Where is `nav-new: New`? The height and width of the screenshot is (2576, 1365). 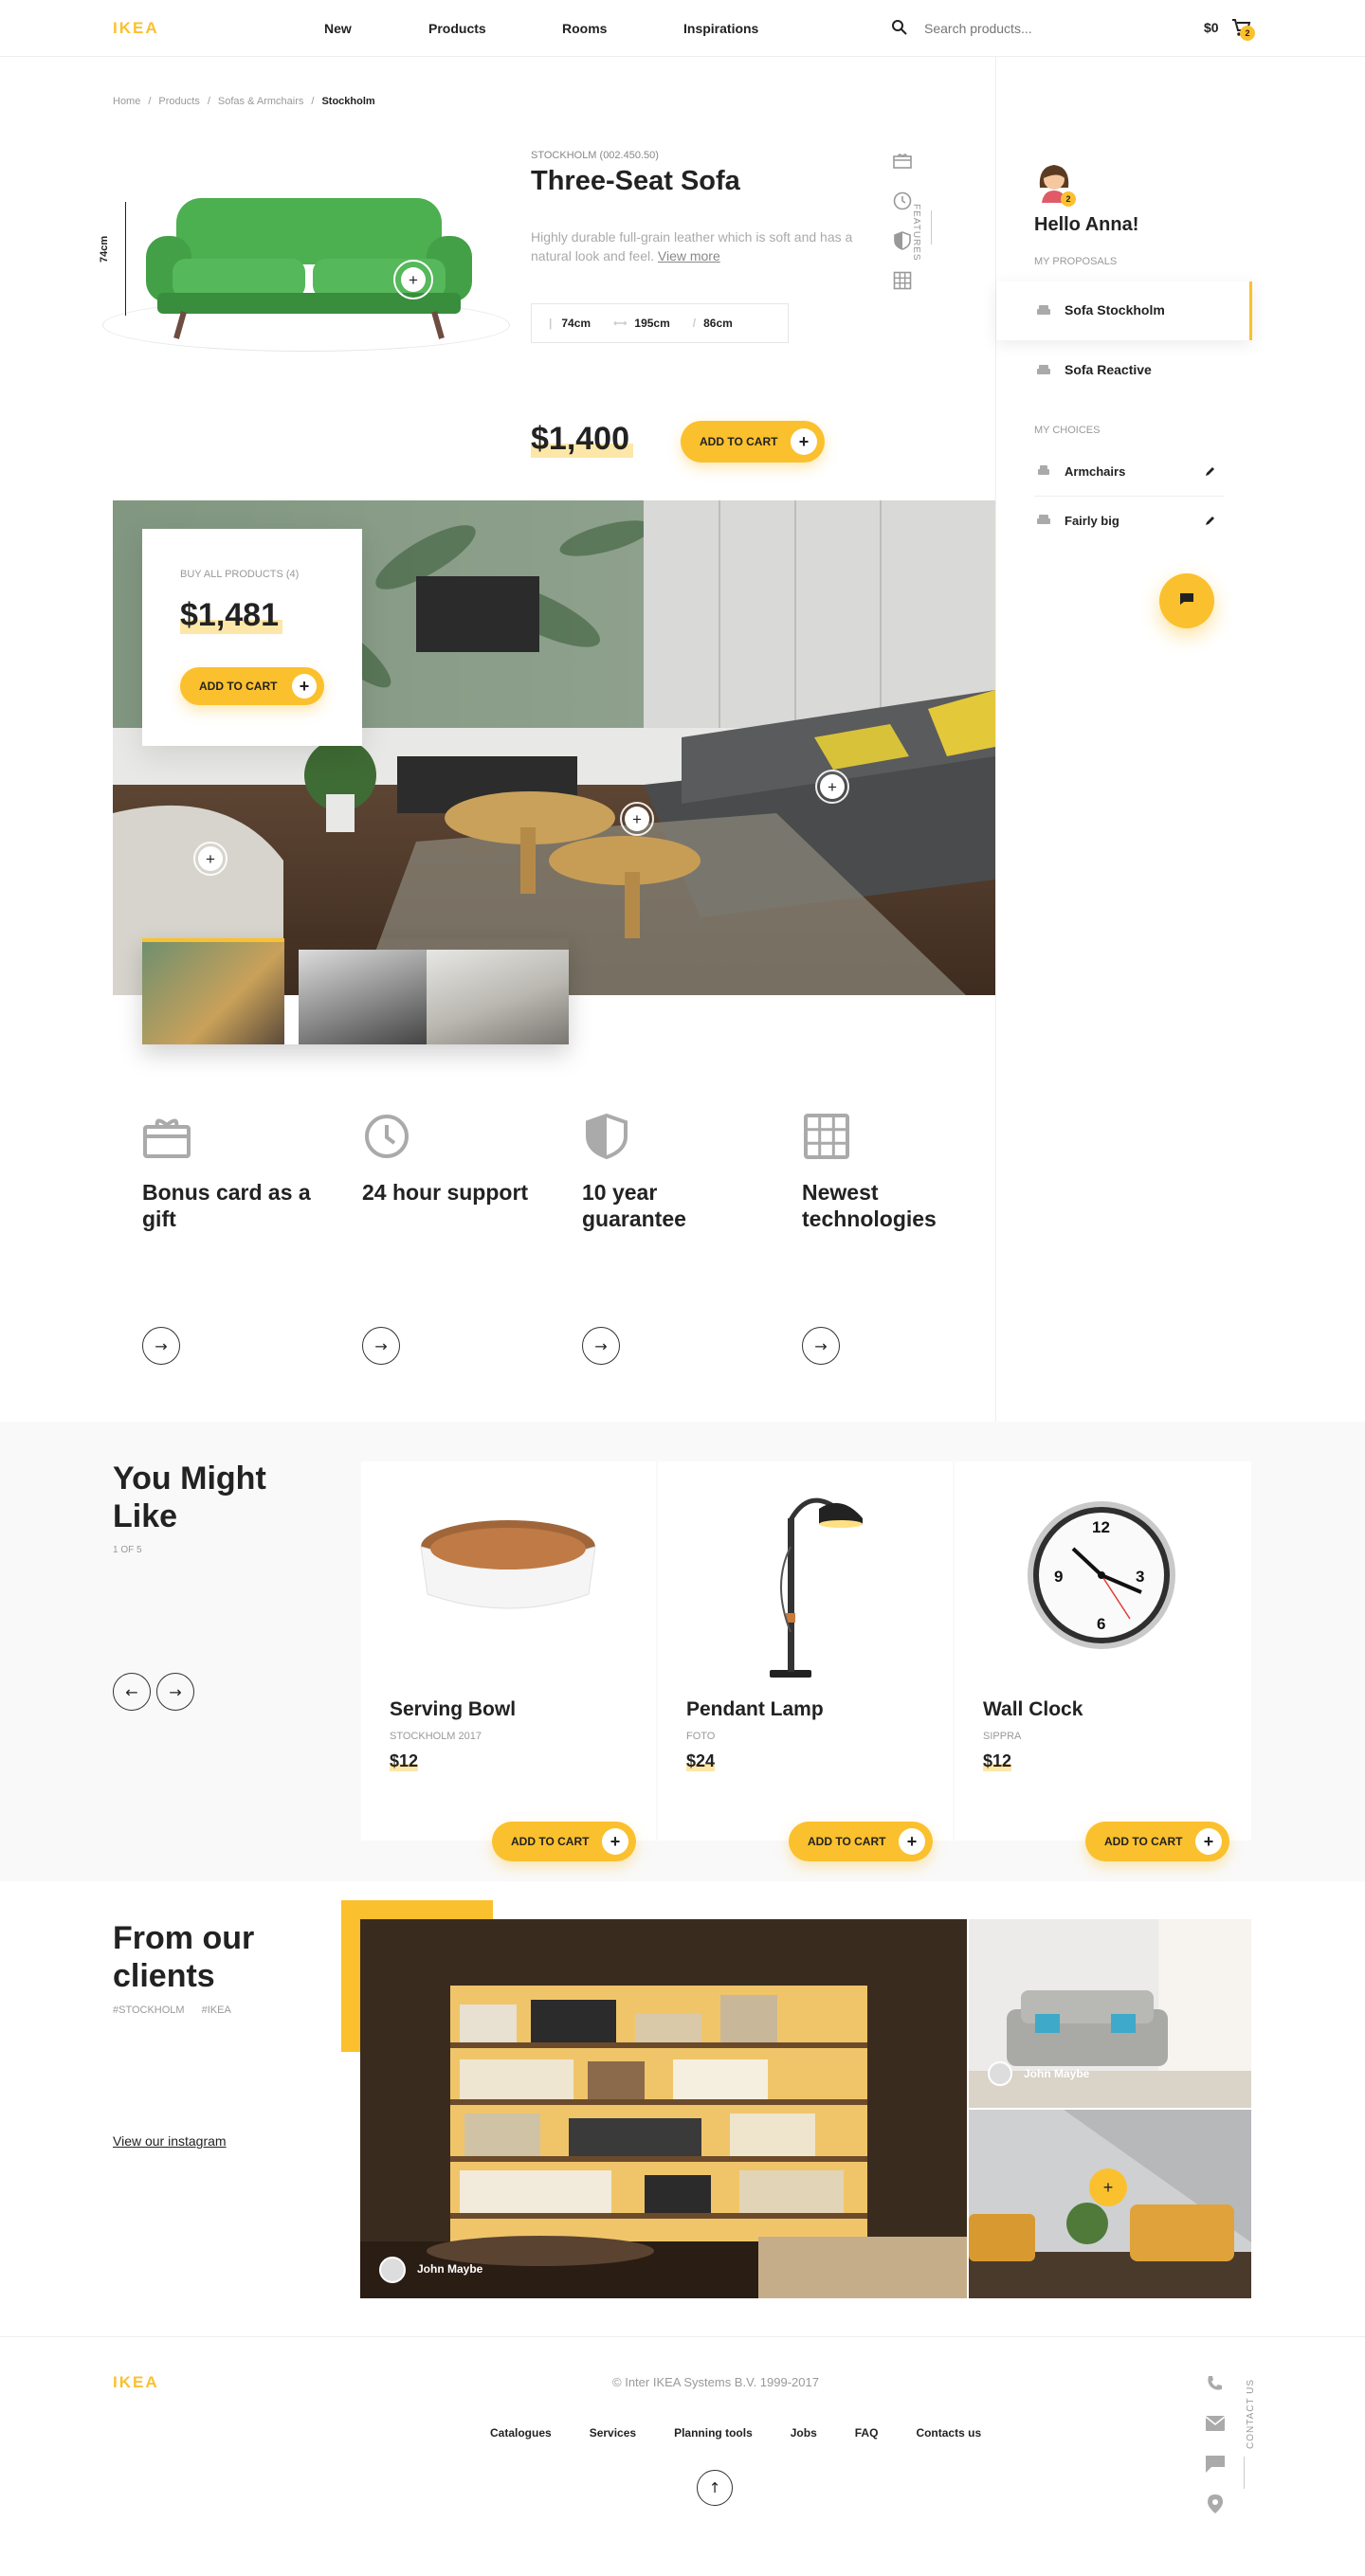
nav-new: New is located at coordinates (338, 28).